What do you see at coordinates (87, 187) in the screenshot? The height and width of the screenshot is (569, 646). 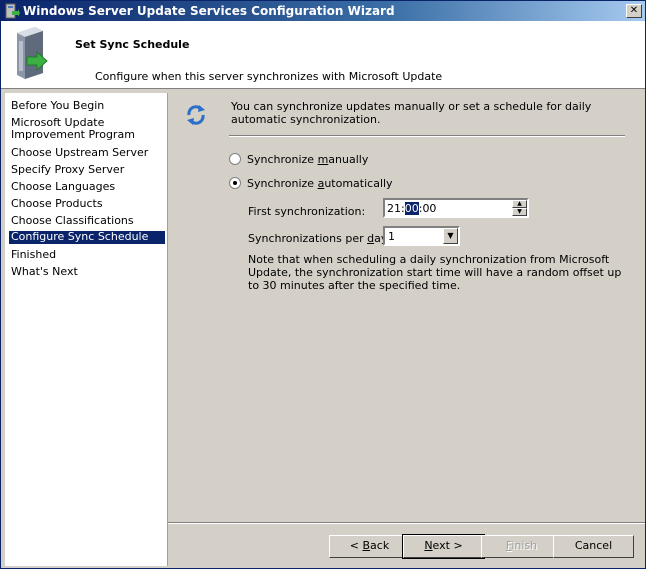 I see `sidebar-item-languages: Choose Languages` at bounding box center [87, 187].